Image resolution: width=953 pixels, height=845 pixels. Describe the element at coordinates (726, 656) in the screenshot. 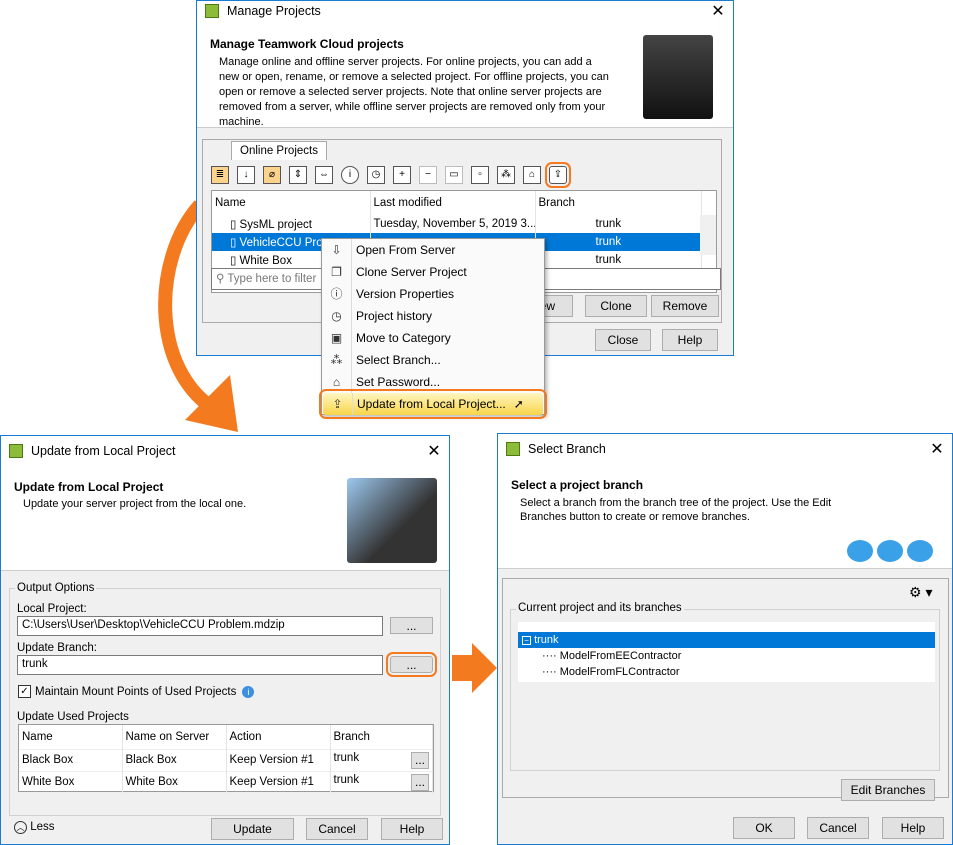

I see `tree-node: ···· ModelFromEEContractor` at that location.